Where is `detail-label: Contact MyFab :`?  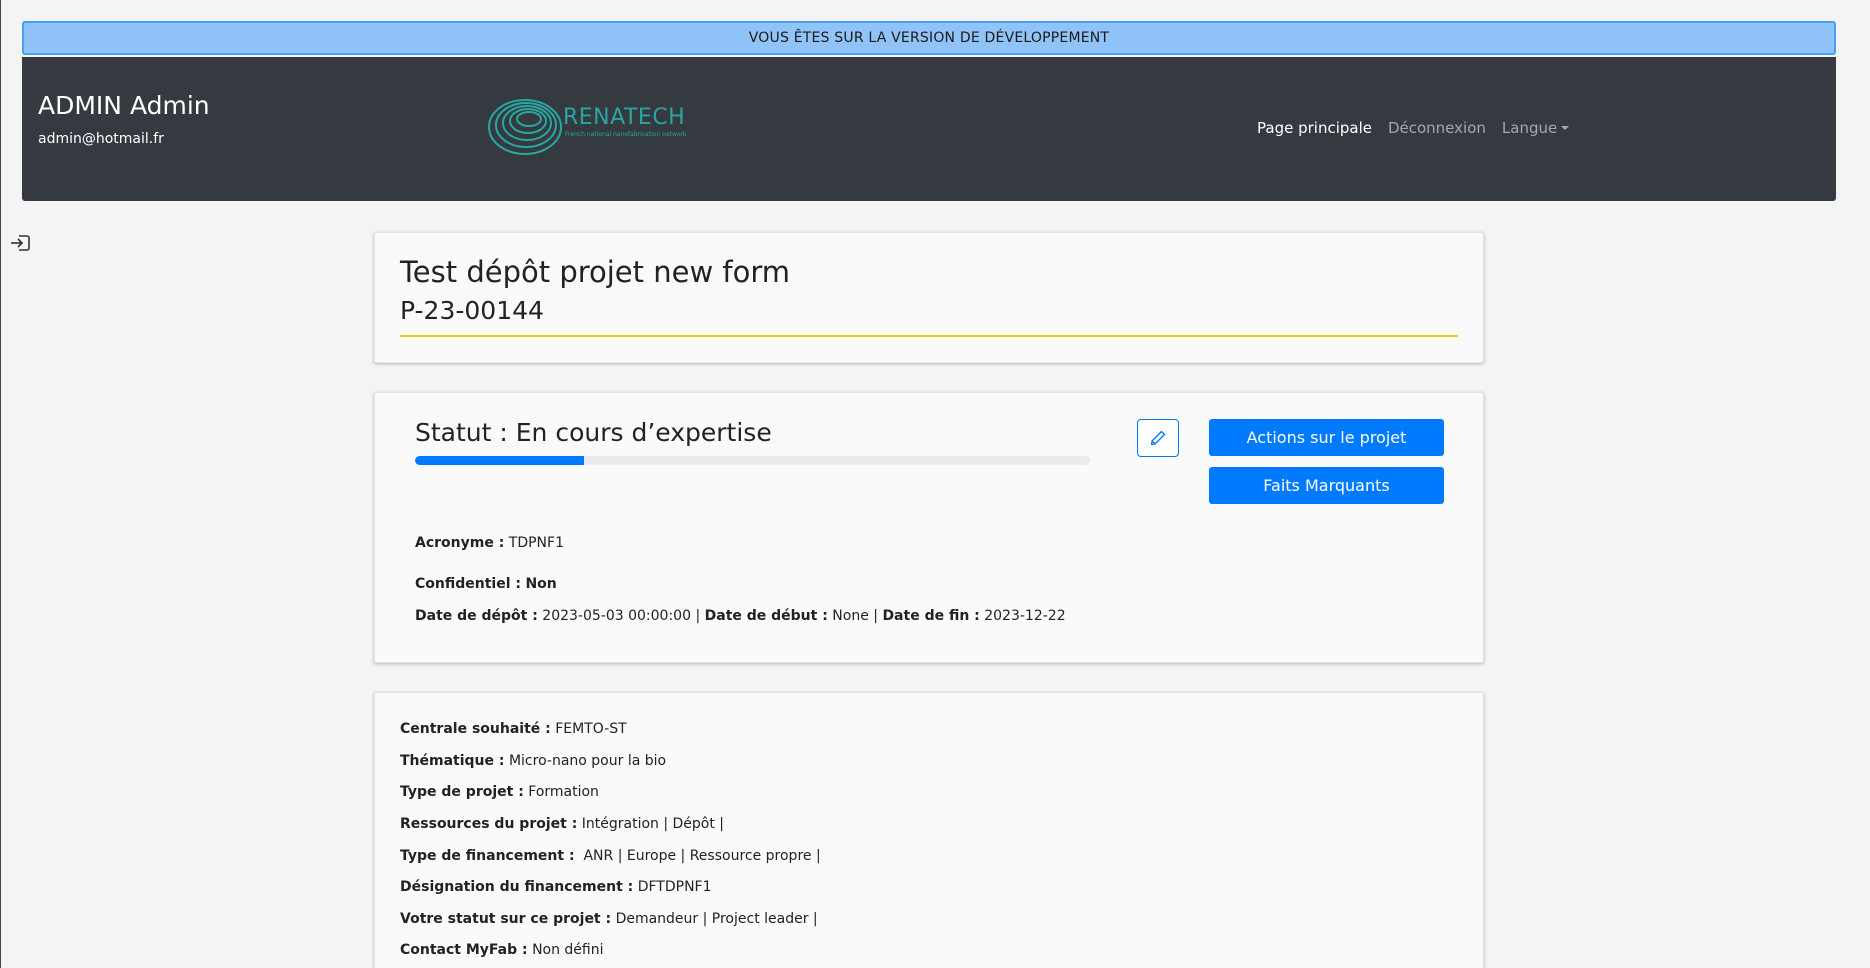 detail-label: Contact MyFab : is located at coordinates (464, 950).